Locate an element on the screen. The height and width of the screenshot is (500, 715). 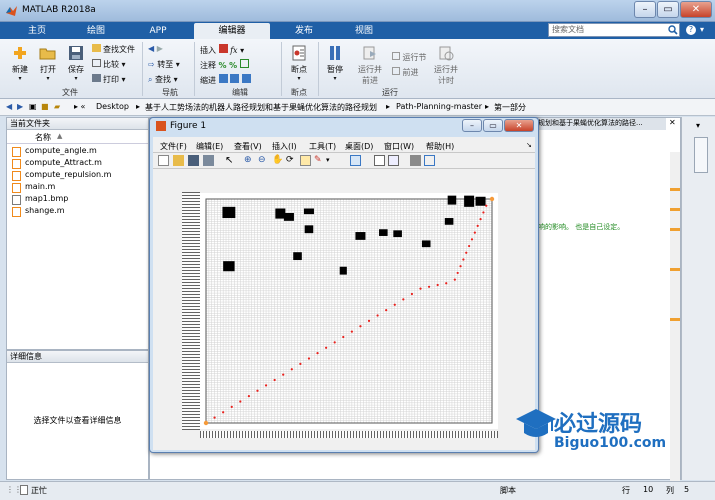
file-list-item: compute_angle.m is located at coordinates (61, 150).